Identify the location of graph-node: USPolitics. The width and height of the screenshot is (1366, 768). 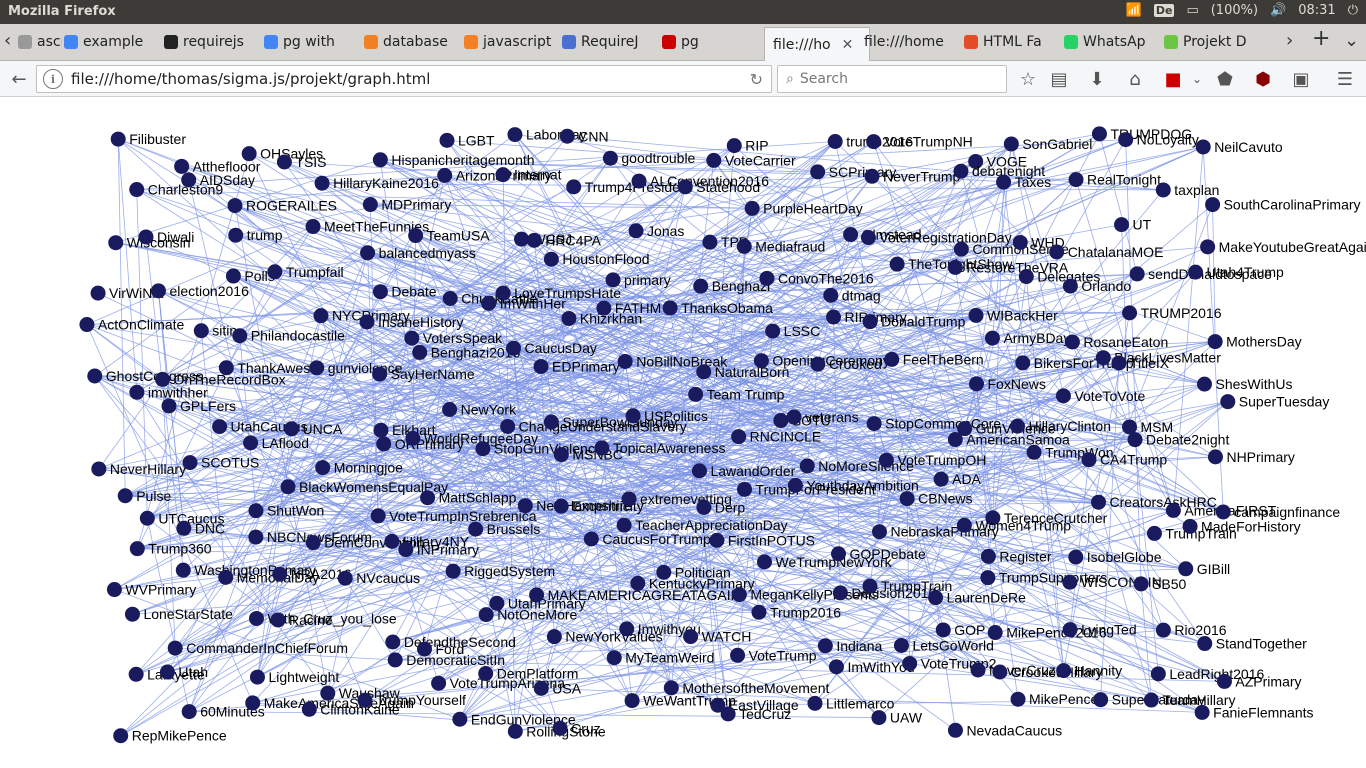
(666, 416).